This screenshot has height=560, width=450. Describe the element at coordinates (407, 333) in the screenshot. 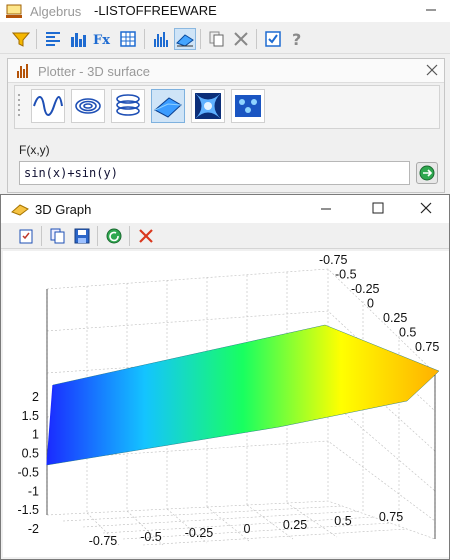

I see `y-tick-label: 0.5` at that location.